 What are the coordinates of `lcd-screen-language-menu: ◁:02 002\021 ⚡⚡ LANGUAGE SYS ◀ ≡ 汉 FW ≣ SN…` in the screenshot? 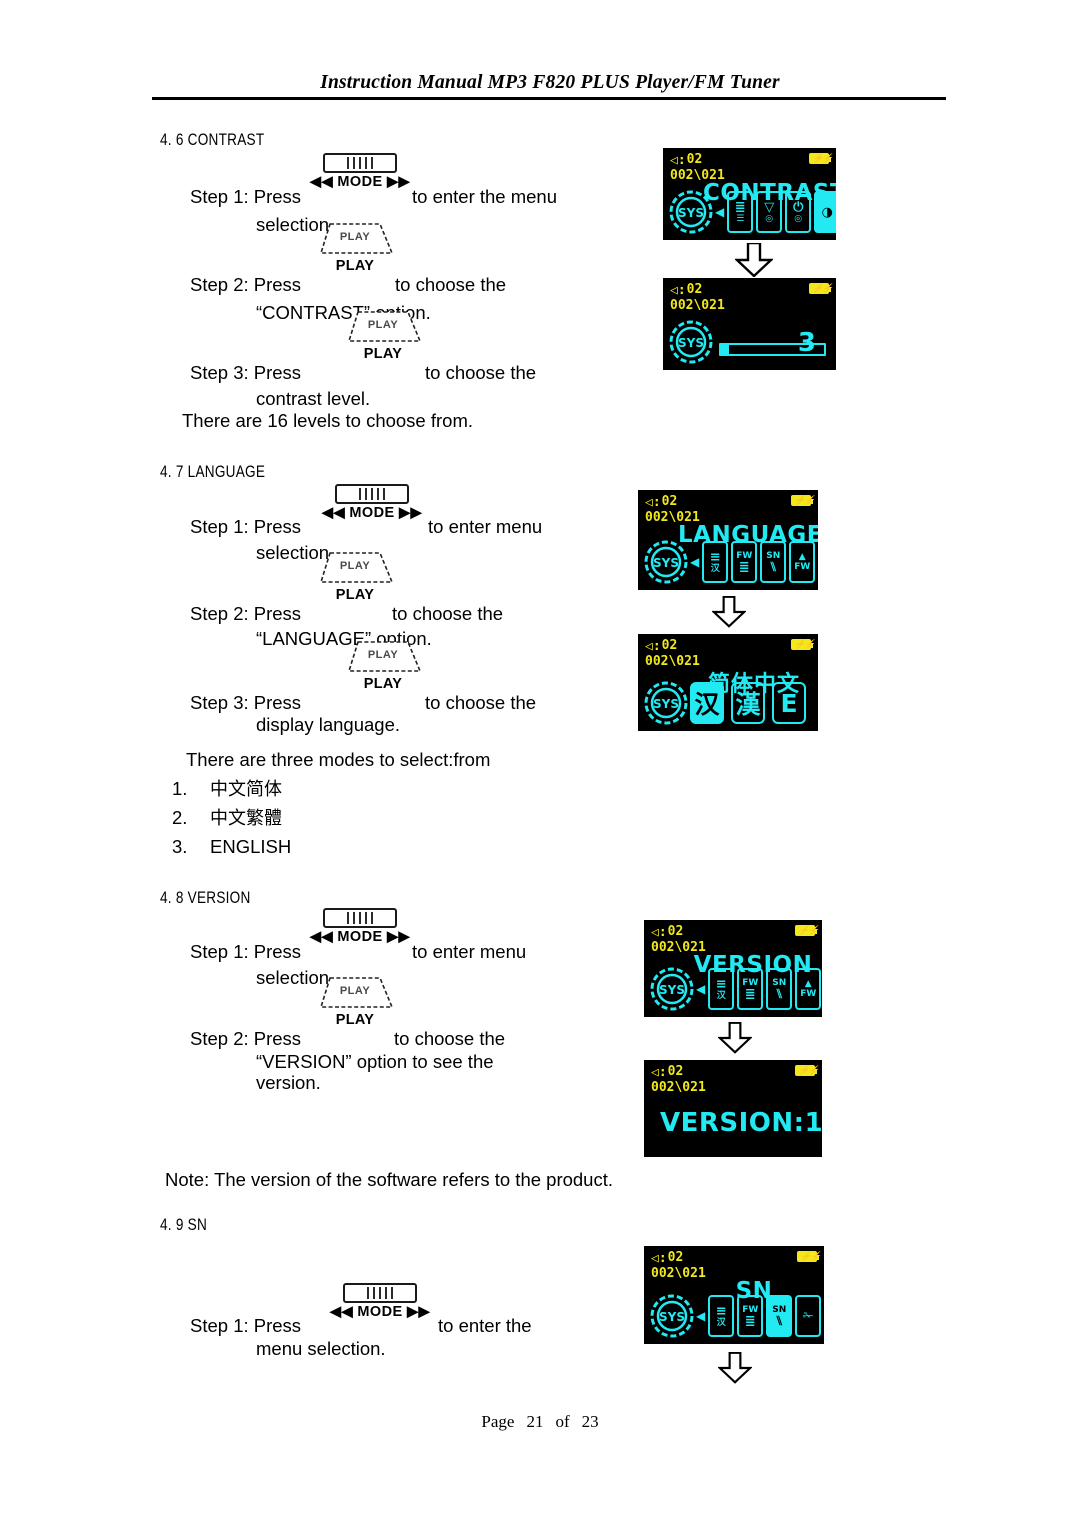 It's located at (728, 540).